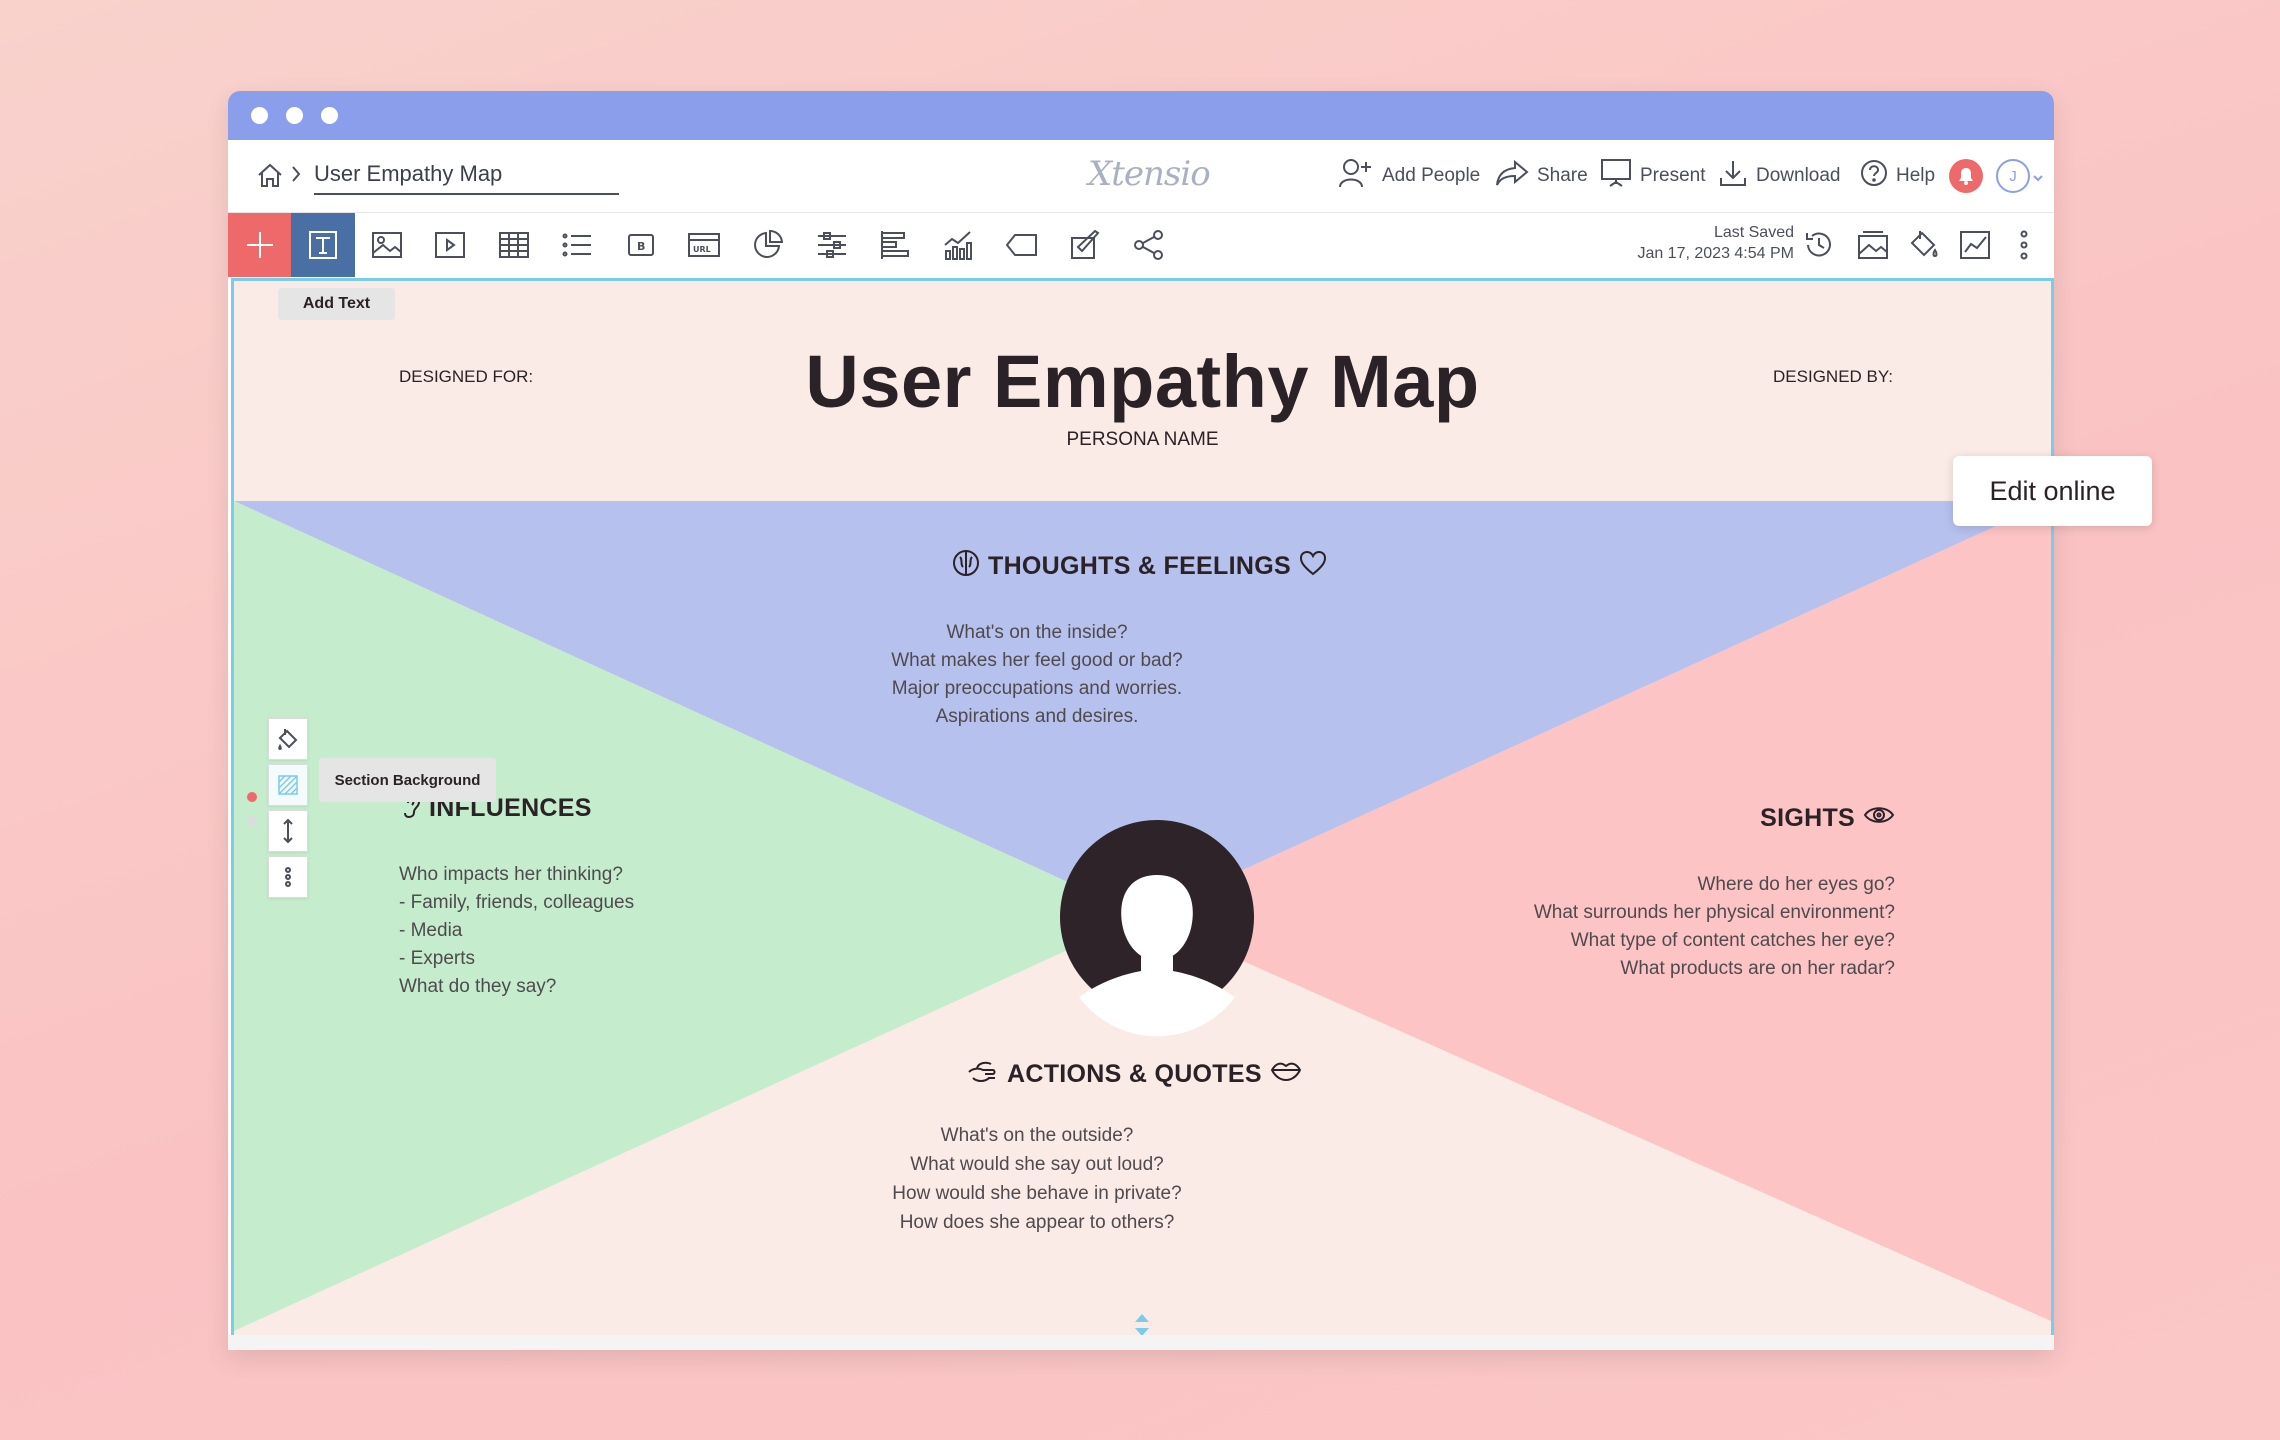  What do you see at coordinates (270, 177) in the screenshot?
I see `home-icon` at bounding box center [270, 177].